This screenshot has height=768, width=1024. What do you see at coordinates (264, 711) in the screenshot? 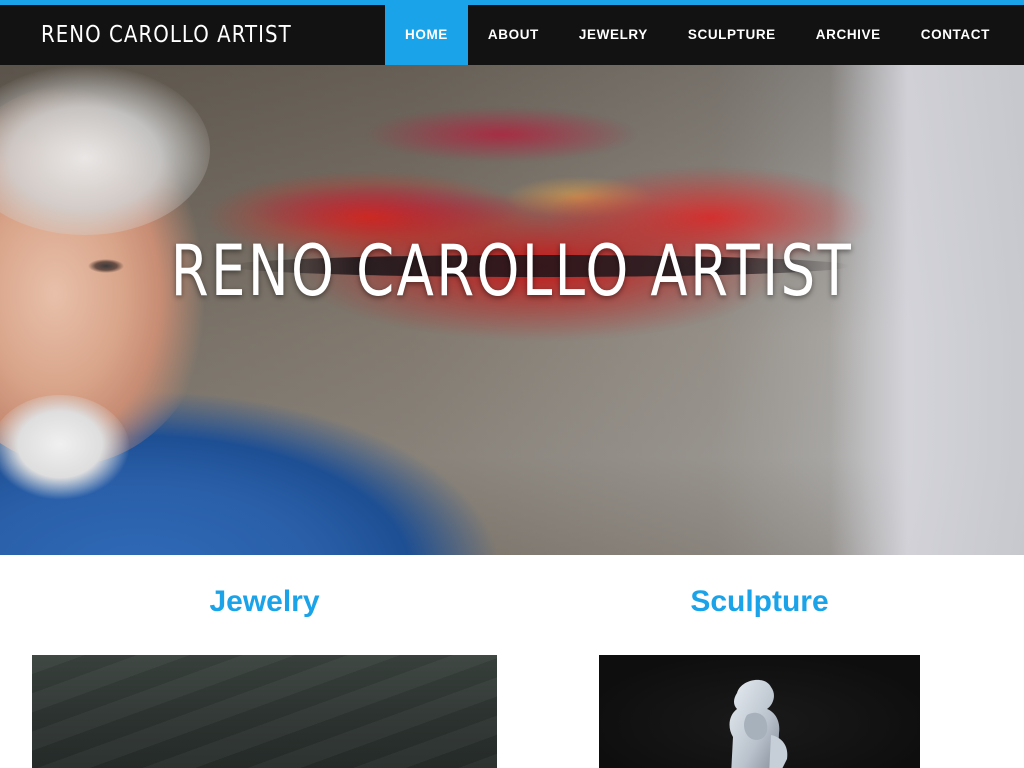
I see `jewelry-thumbnail-image` at bounding box center [264, 711].